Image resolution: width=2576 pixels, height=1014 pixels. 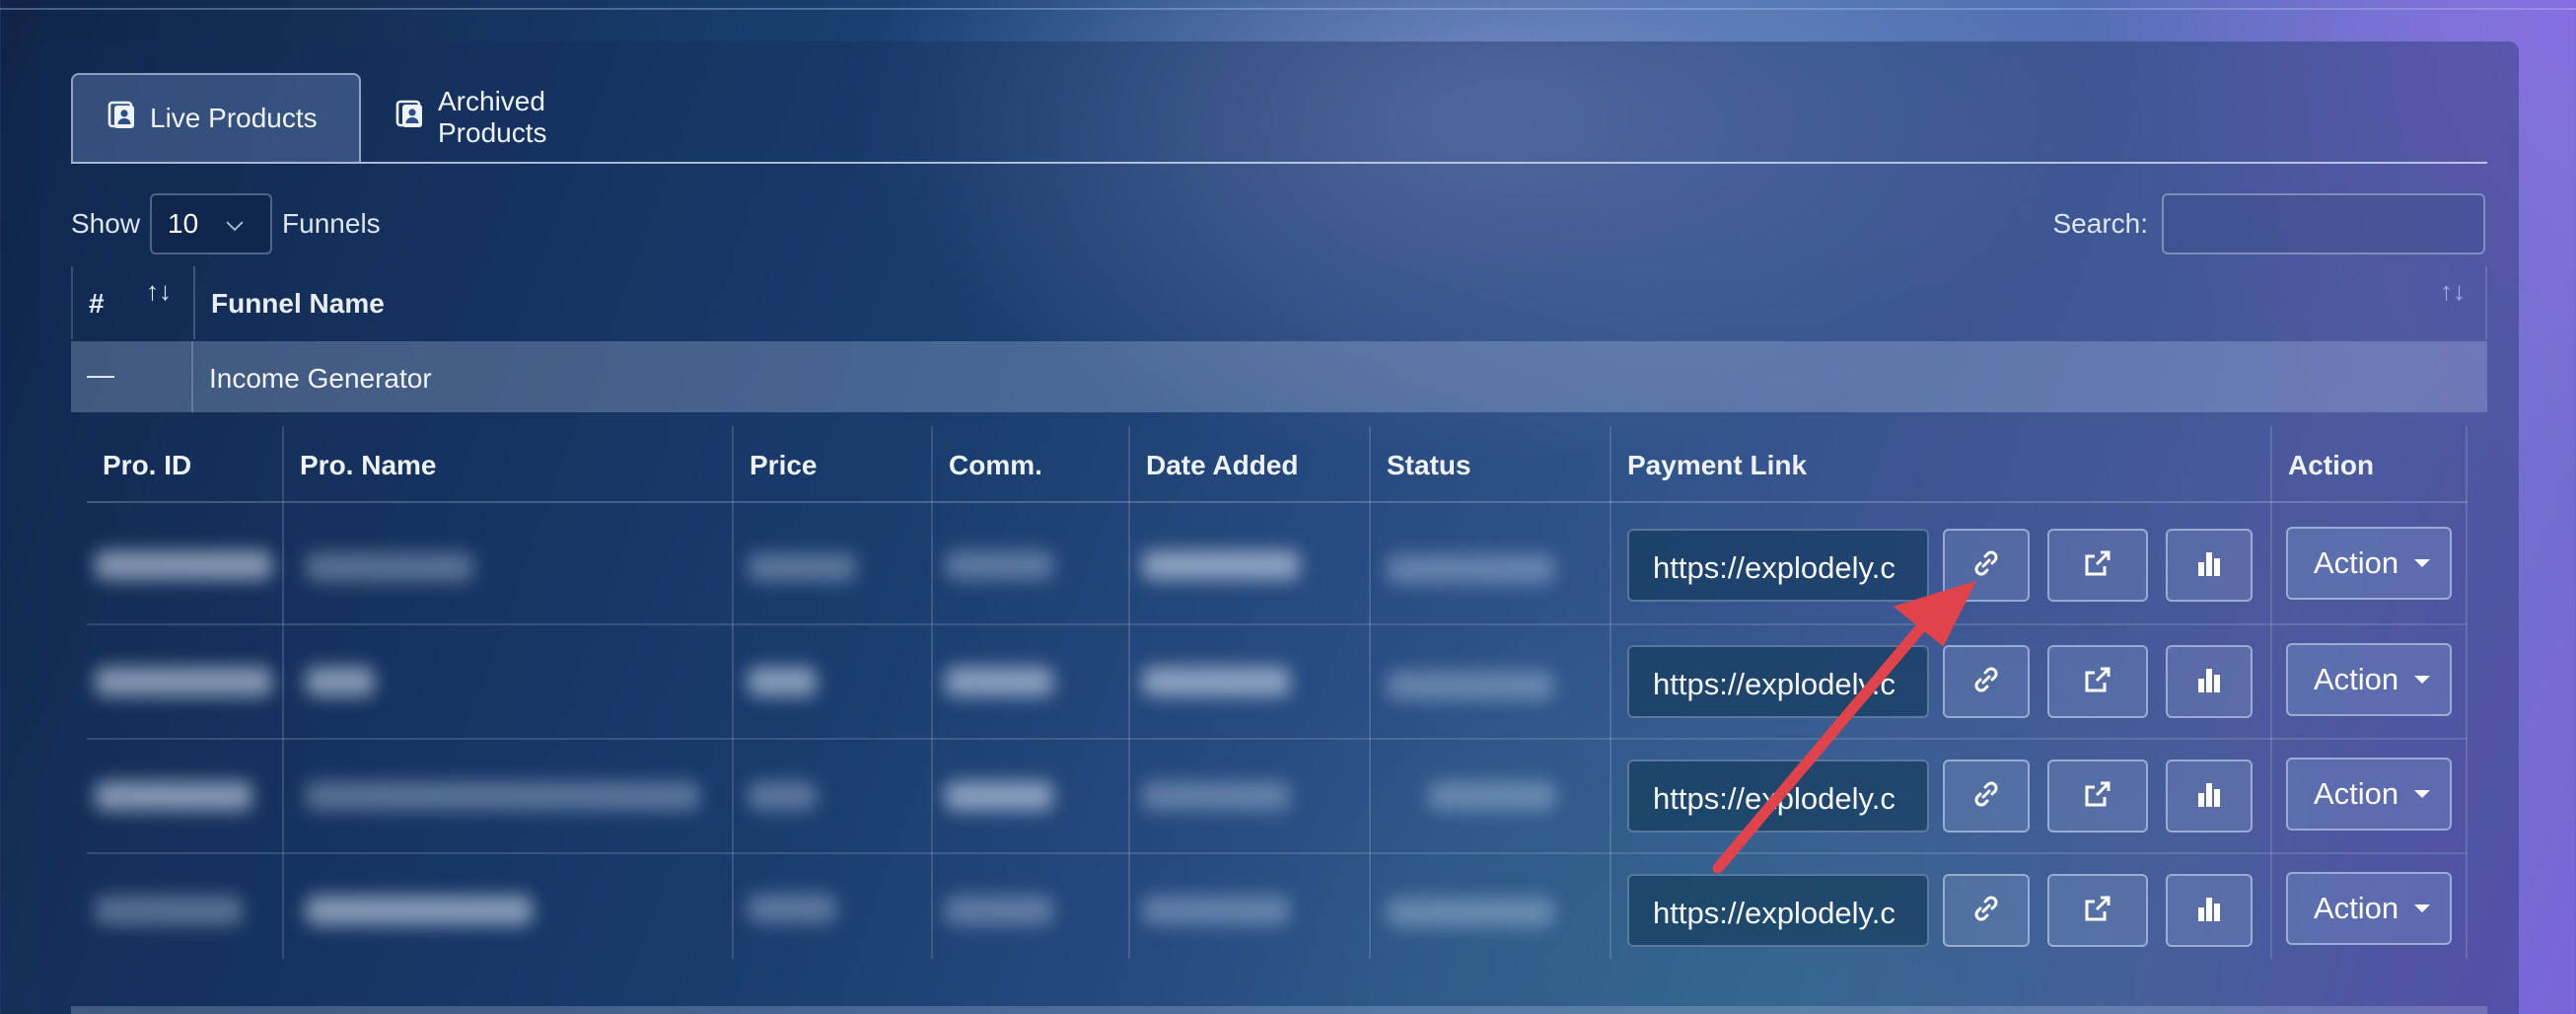 What do you see at coordinates (1844, 727) in the screenshot?
I see `annotation-arrow` at bounding box center [1844, 727].